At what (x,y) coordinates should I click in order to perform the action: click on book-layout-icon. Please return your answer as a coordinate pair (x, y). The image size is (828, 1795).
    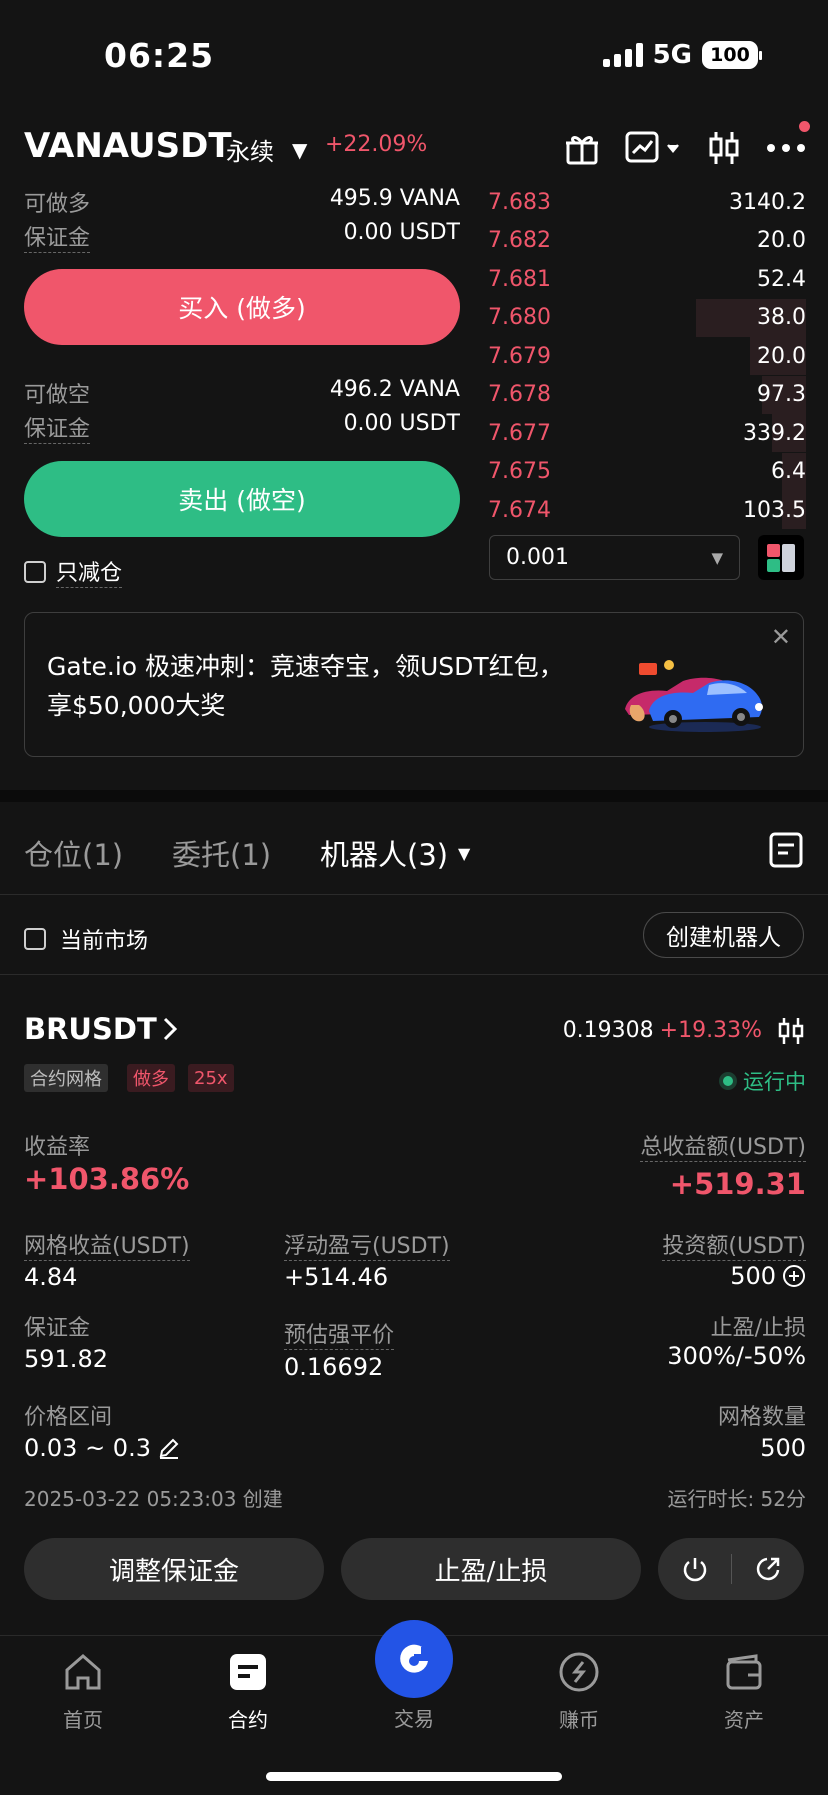
    Looking at the image, I should click on (781, 557).